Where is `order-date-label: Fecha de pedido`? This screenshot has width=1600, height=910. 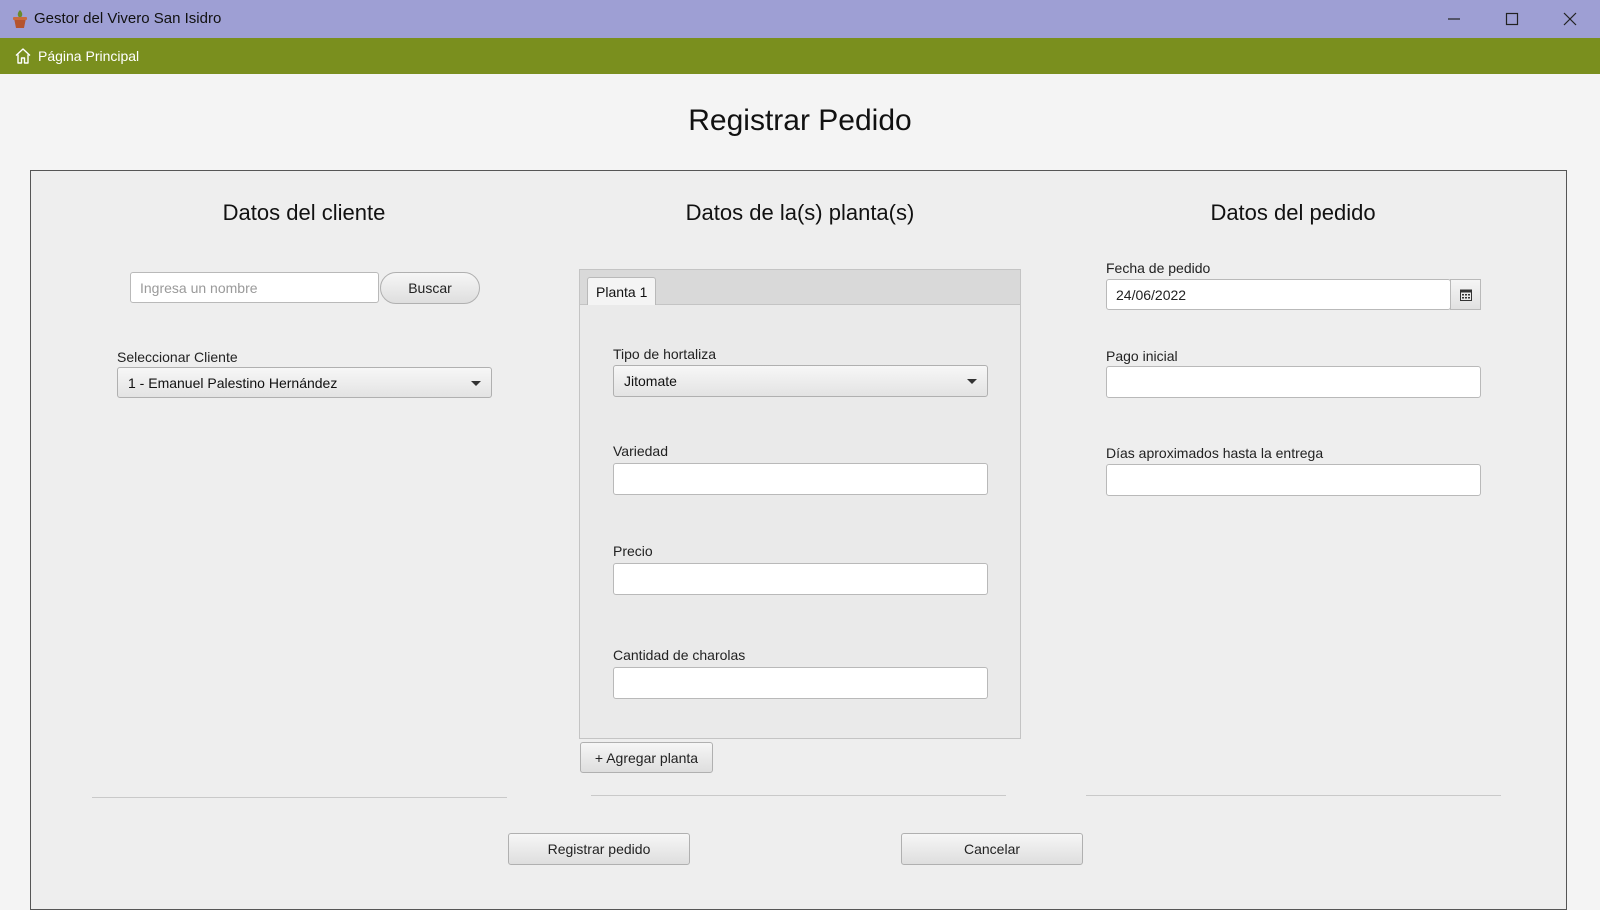 order-date-label: Fecha de pedido is located at coordinates (1158, 268).